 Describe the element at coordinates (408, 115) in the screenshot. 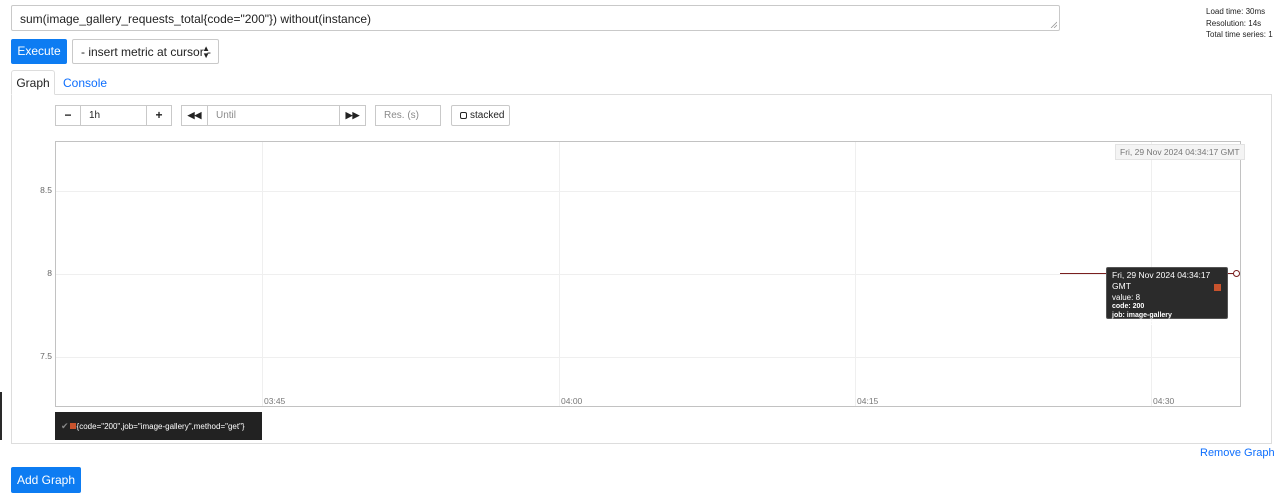

I see `resolution-input: Res. (s)` at that location.